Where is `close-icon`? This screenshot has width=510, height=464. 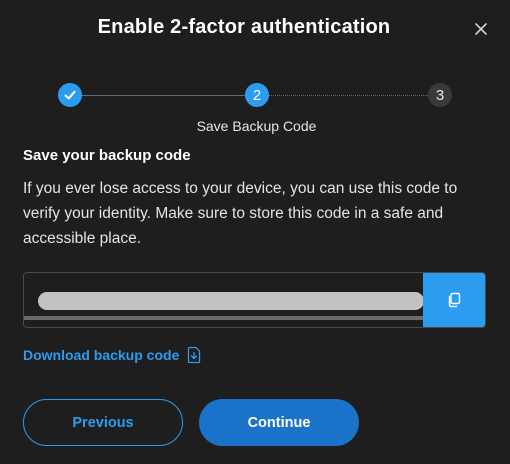
close-icon is located at coordinates (481, 29).